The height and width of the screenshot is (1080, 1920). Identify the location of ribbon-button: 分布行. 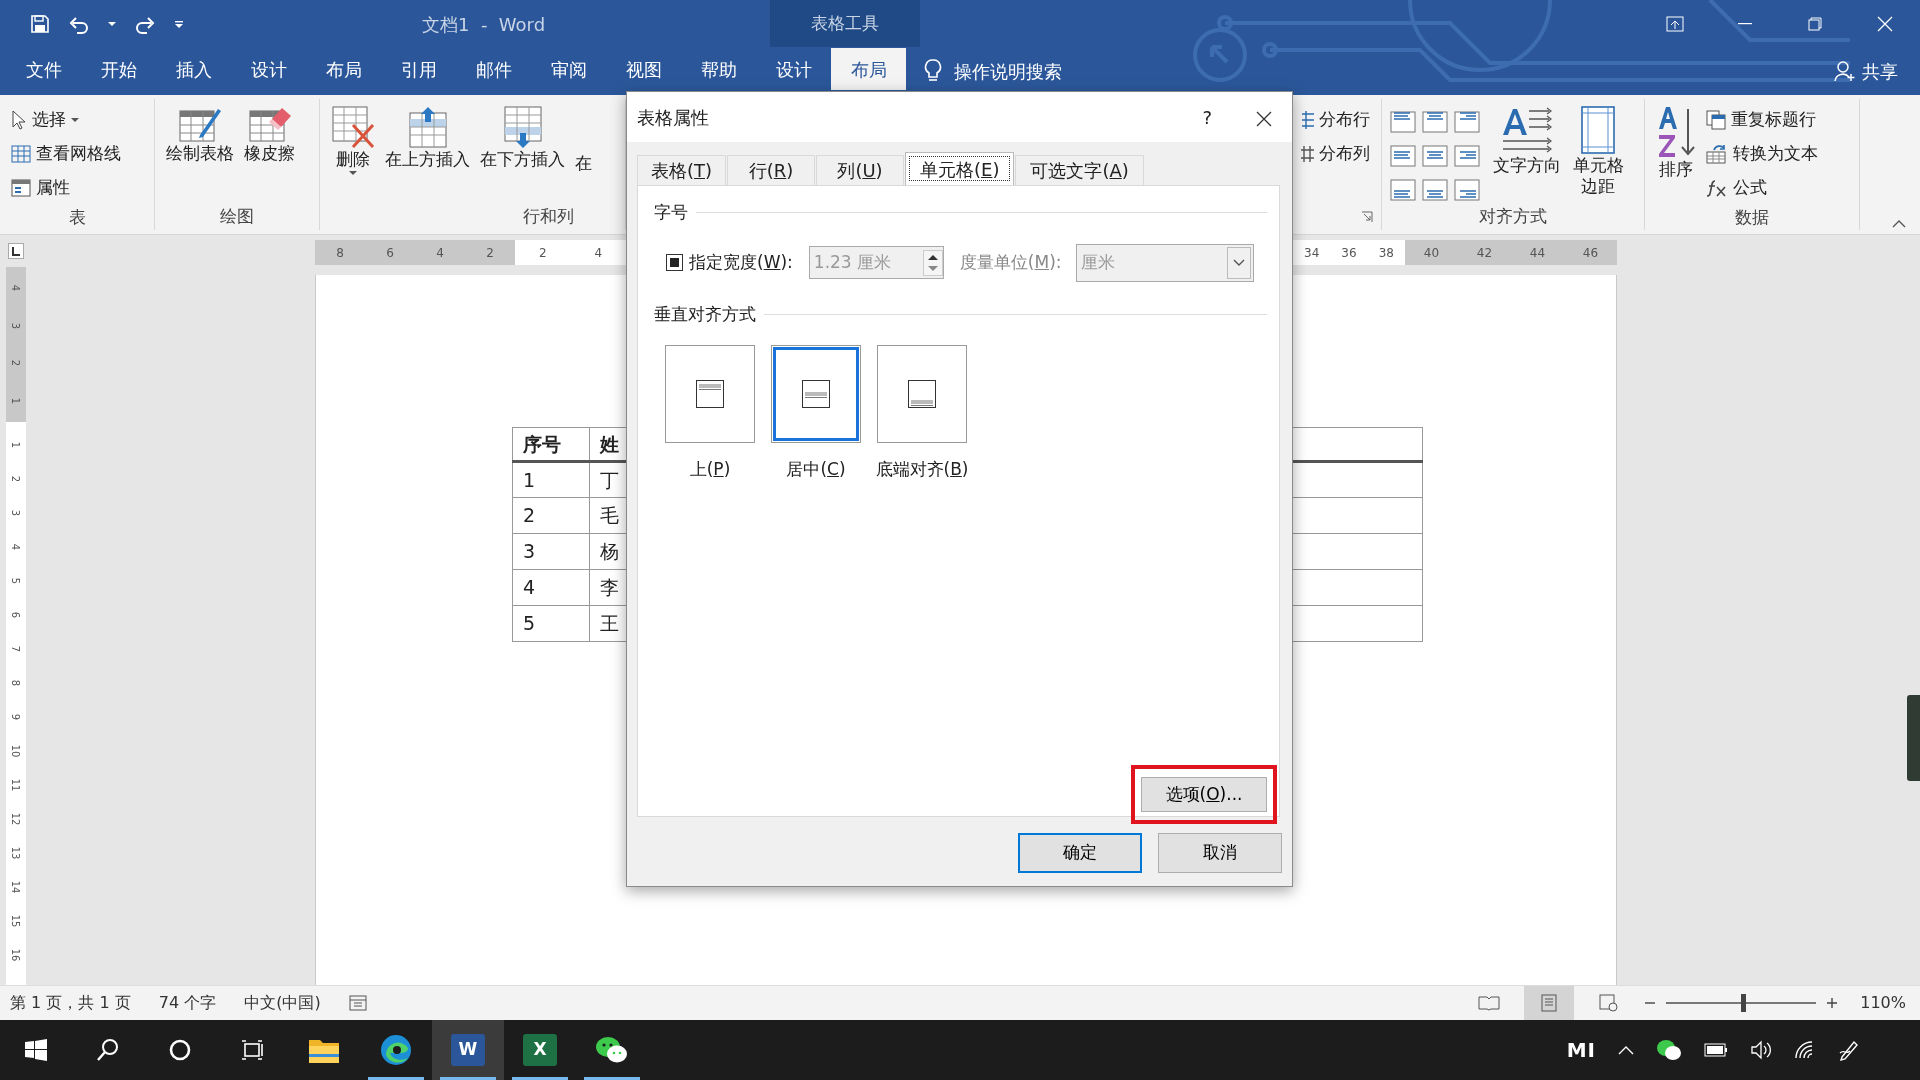
(1335, 120).